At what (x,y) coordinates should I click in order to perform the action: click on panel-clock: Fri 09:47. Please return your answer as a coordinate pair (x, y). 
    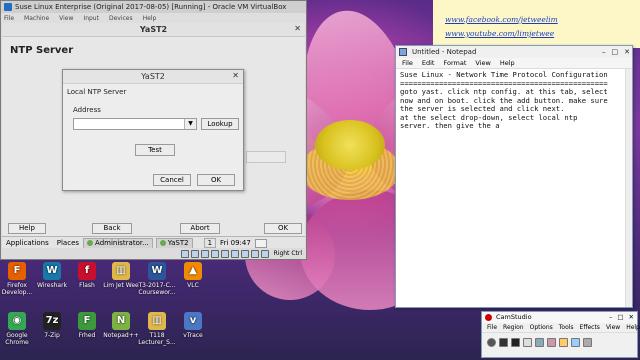
    Looking at the image, I should click on (235, 243).